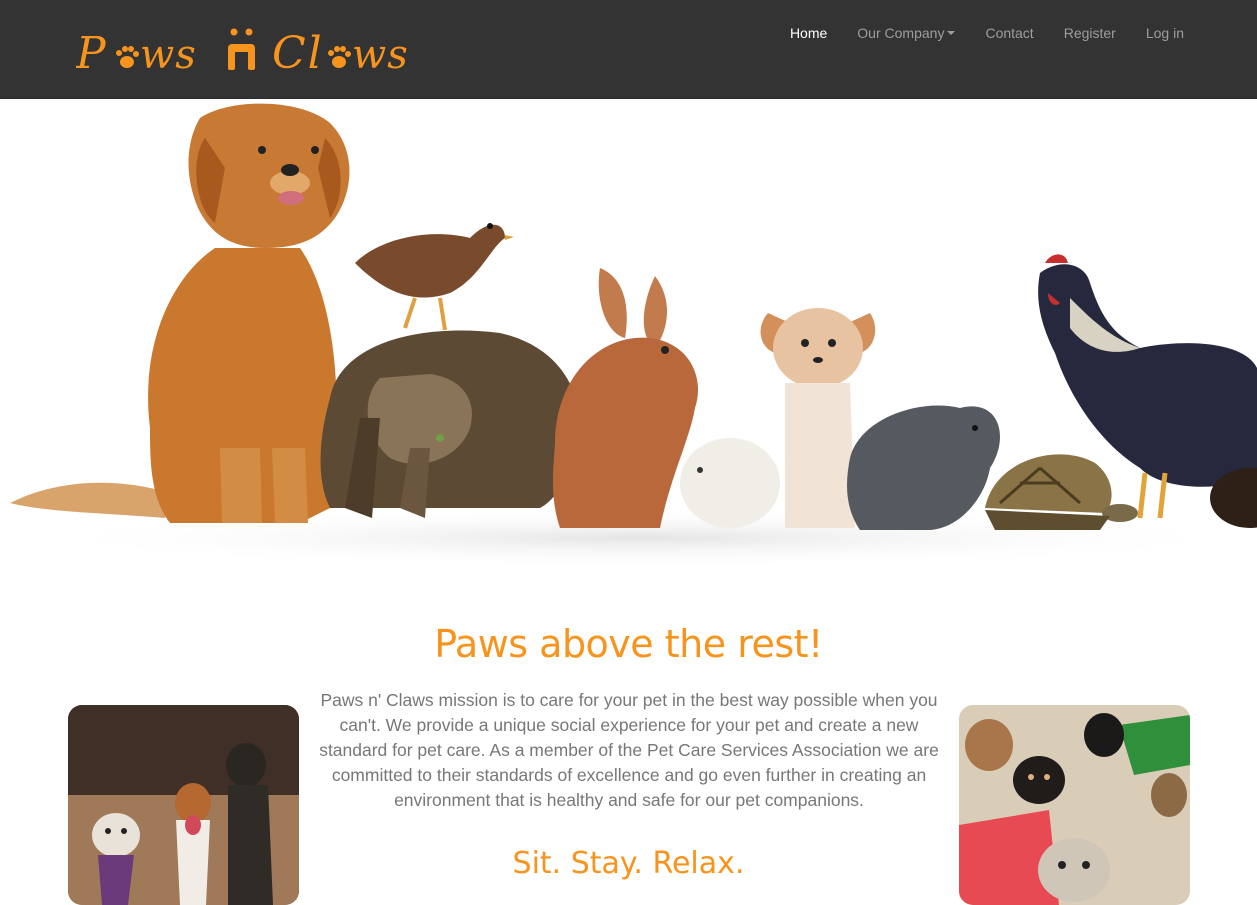 This screenshot has height=905, width=1257. I want to click on caret-down-icon, so click(951, 33).